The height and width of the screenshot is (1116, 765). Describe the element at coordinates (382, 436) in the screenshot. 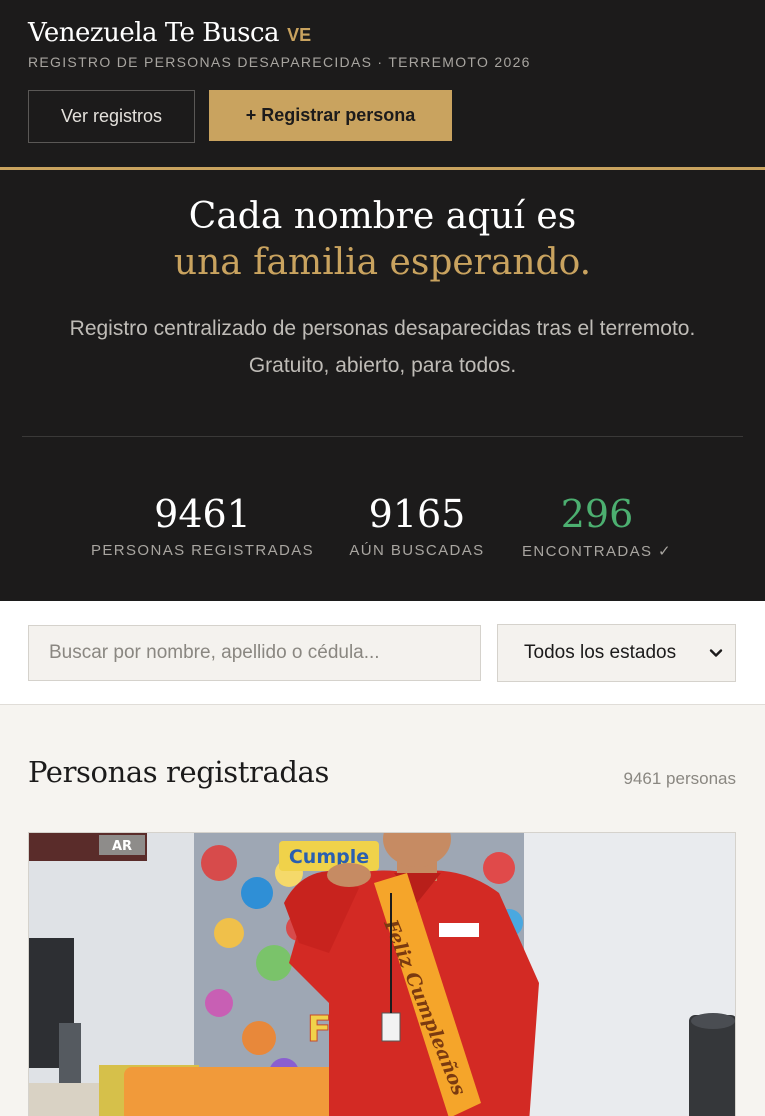

I see `hero-divider` at that location.